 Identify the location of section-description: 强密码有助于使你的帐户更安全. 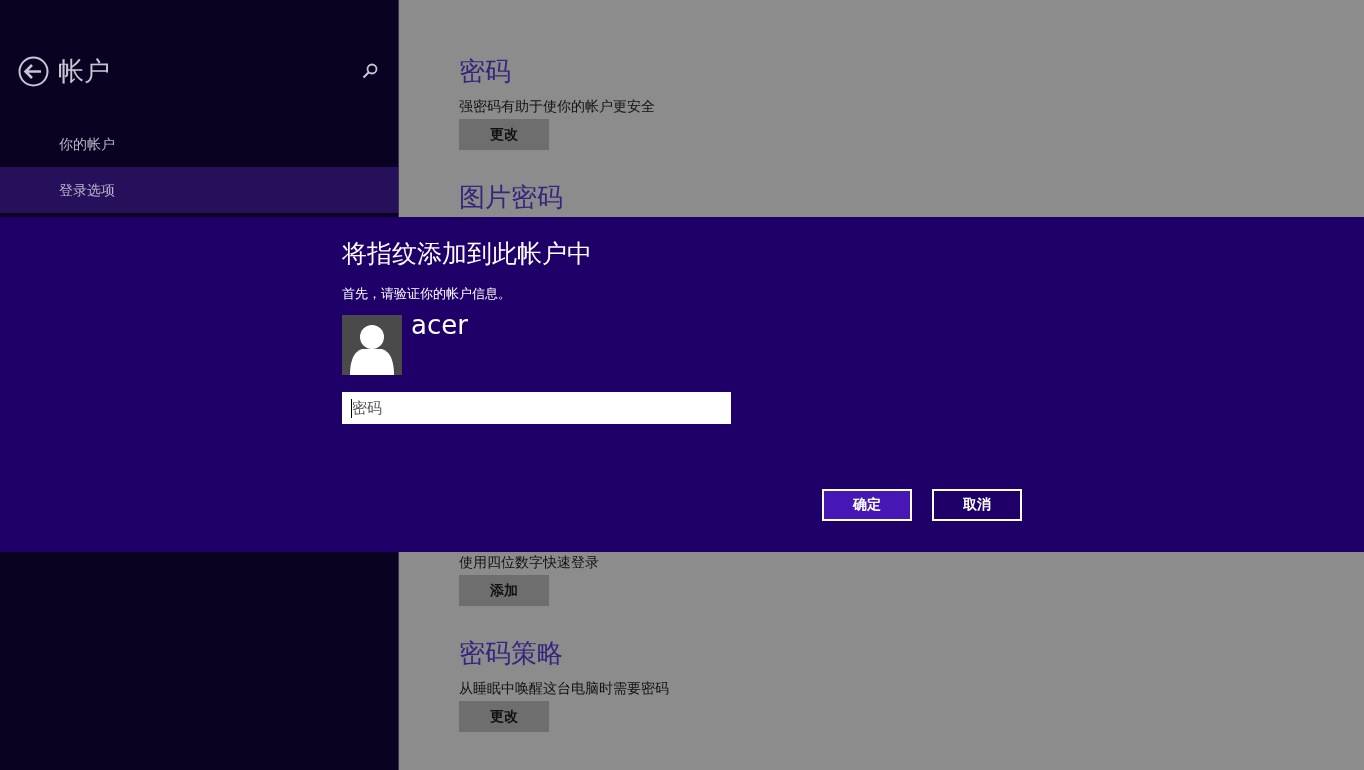
(557, 106).